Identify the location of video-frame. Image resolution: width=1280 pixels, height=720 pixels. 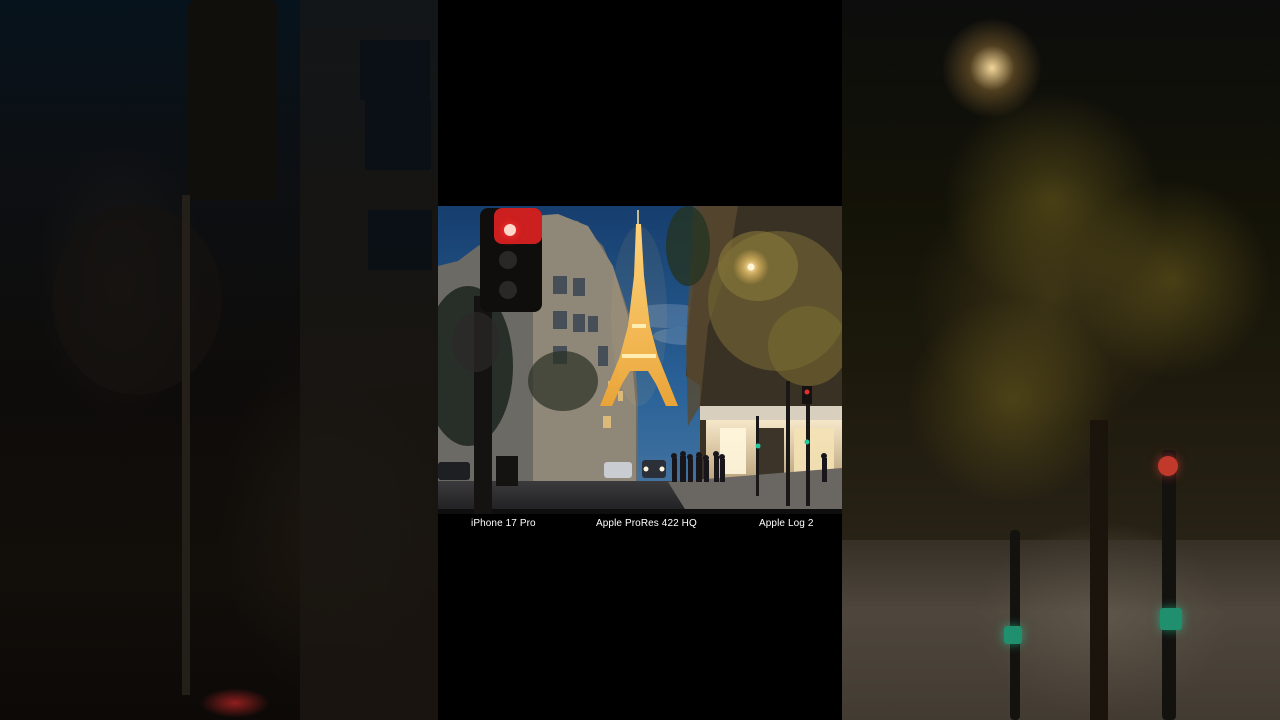
(640, 360).